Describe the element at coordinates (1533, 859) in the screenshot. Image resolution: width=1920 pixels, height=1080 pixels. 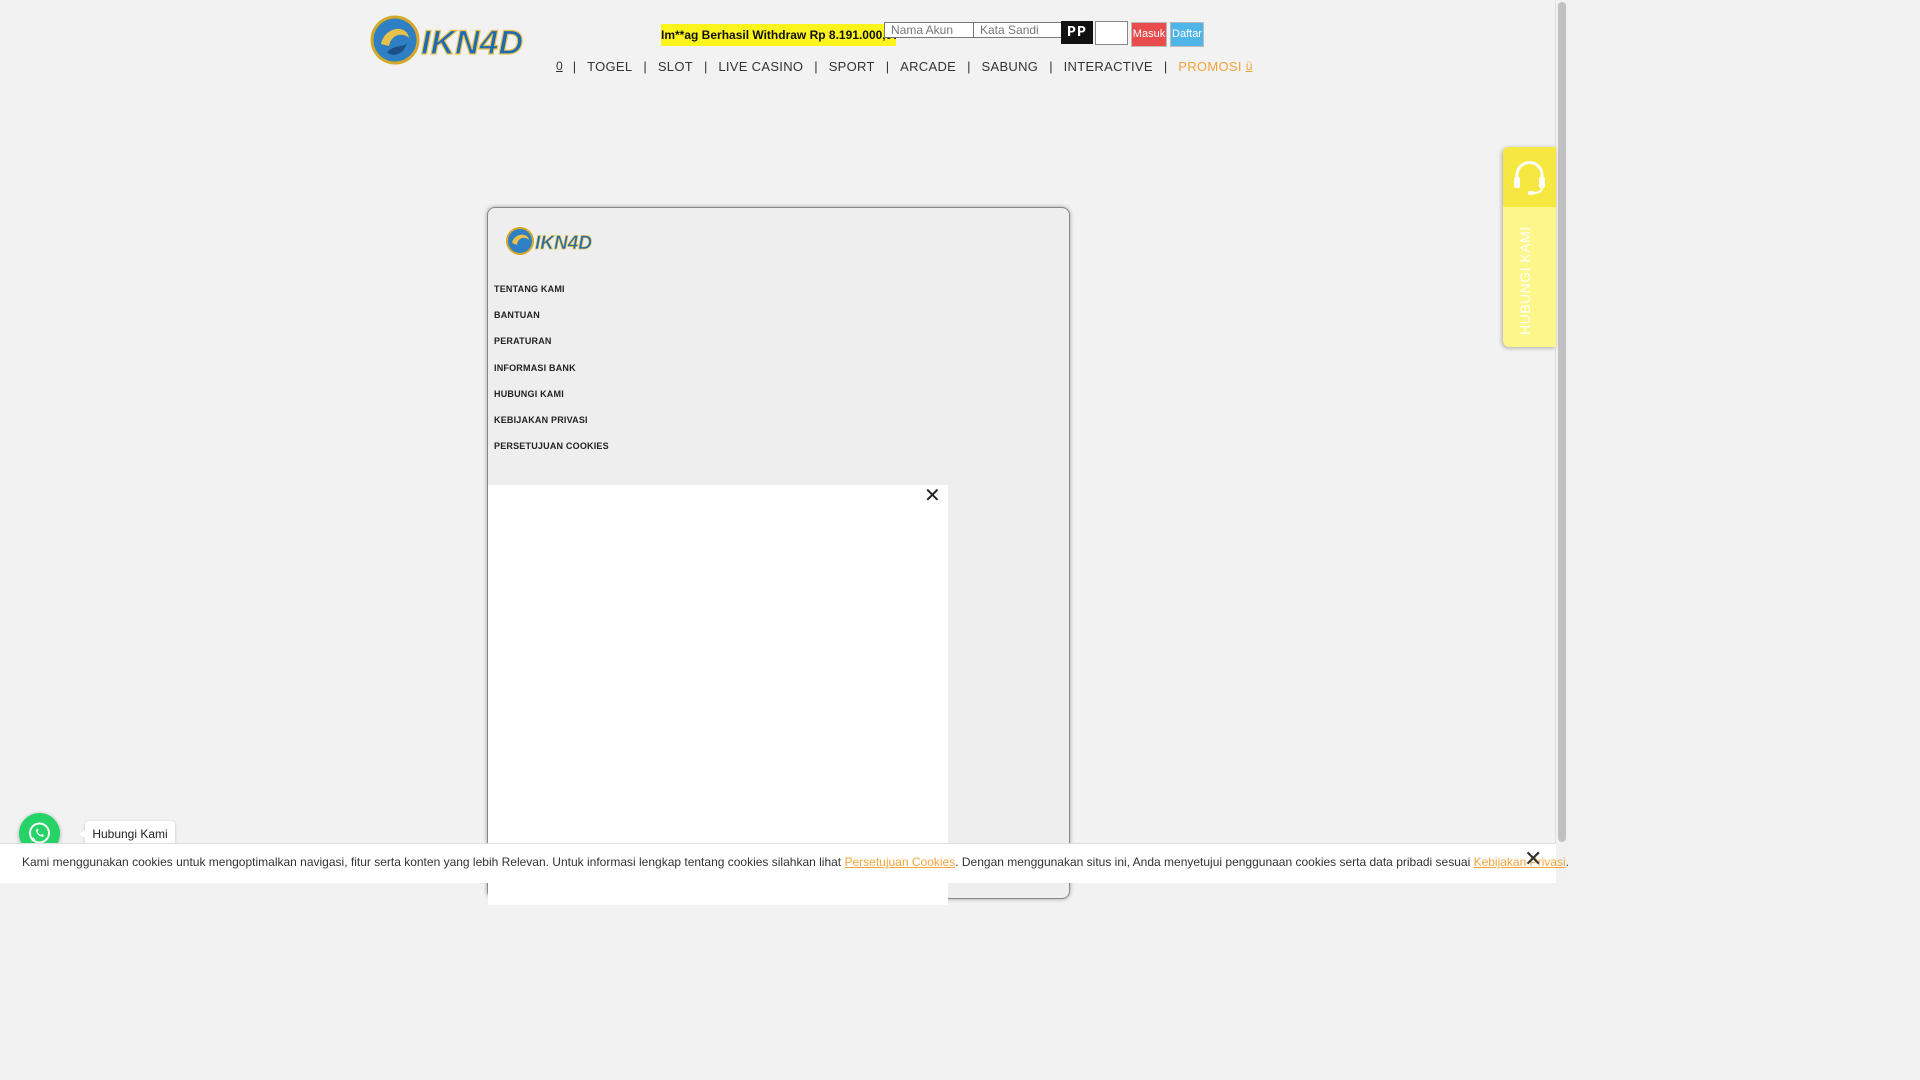
I see `cookie-close-icon: ✕` at that location.